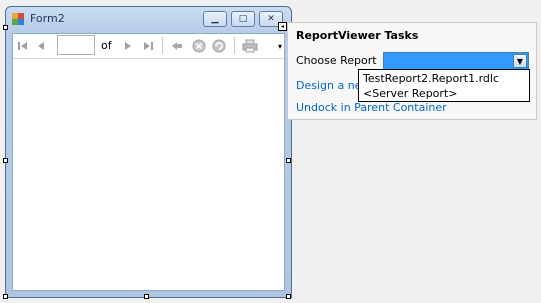  What do you see at coordinates (219, 46) in the screenshot?
I see `refresh-icon` at bounding box center [219, 46].